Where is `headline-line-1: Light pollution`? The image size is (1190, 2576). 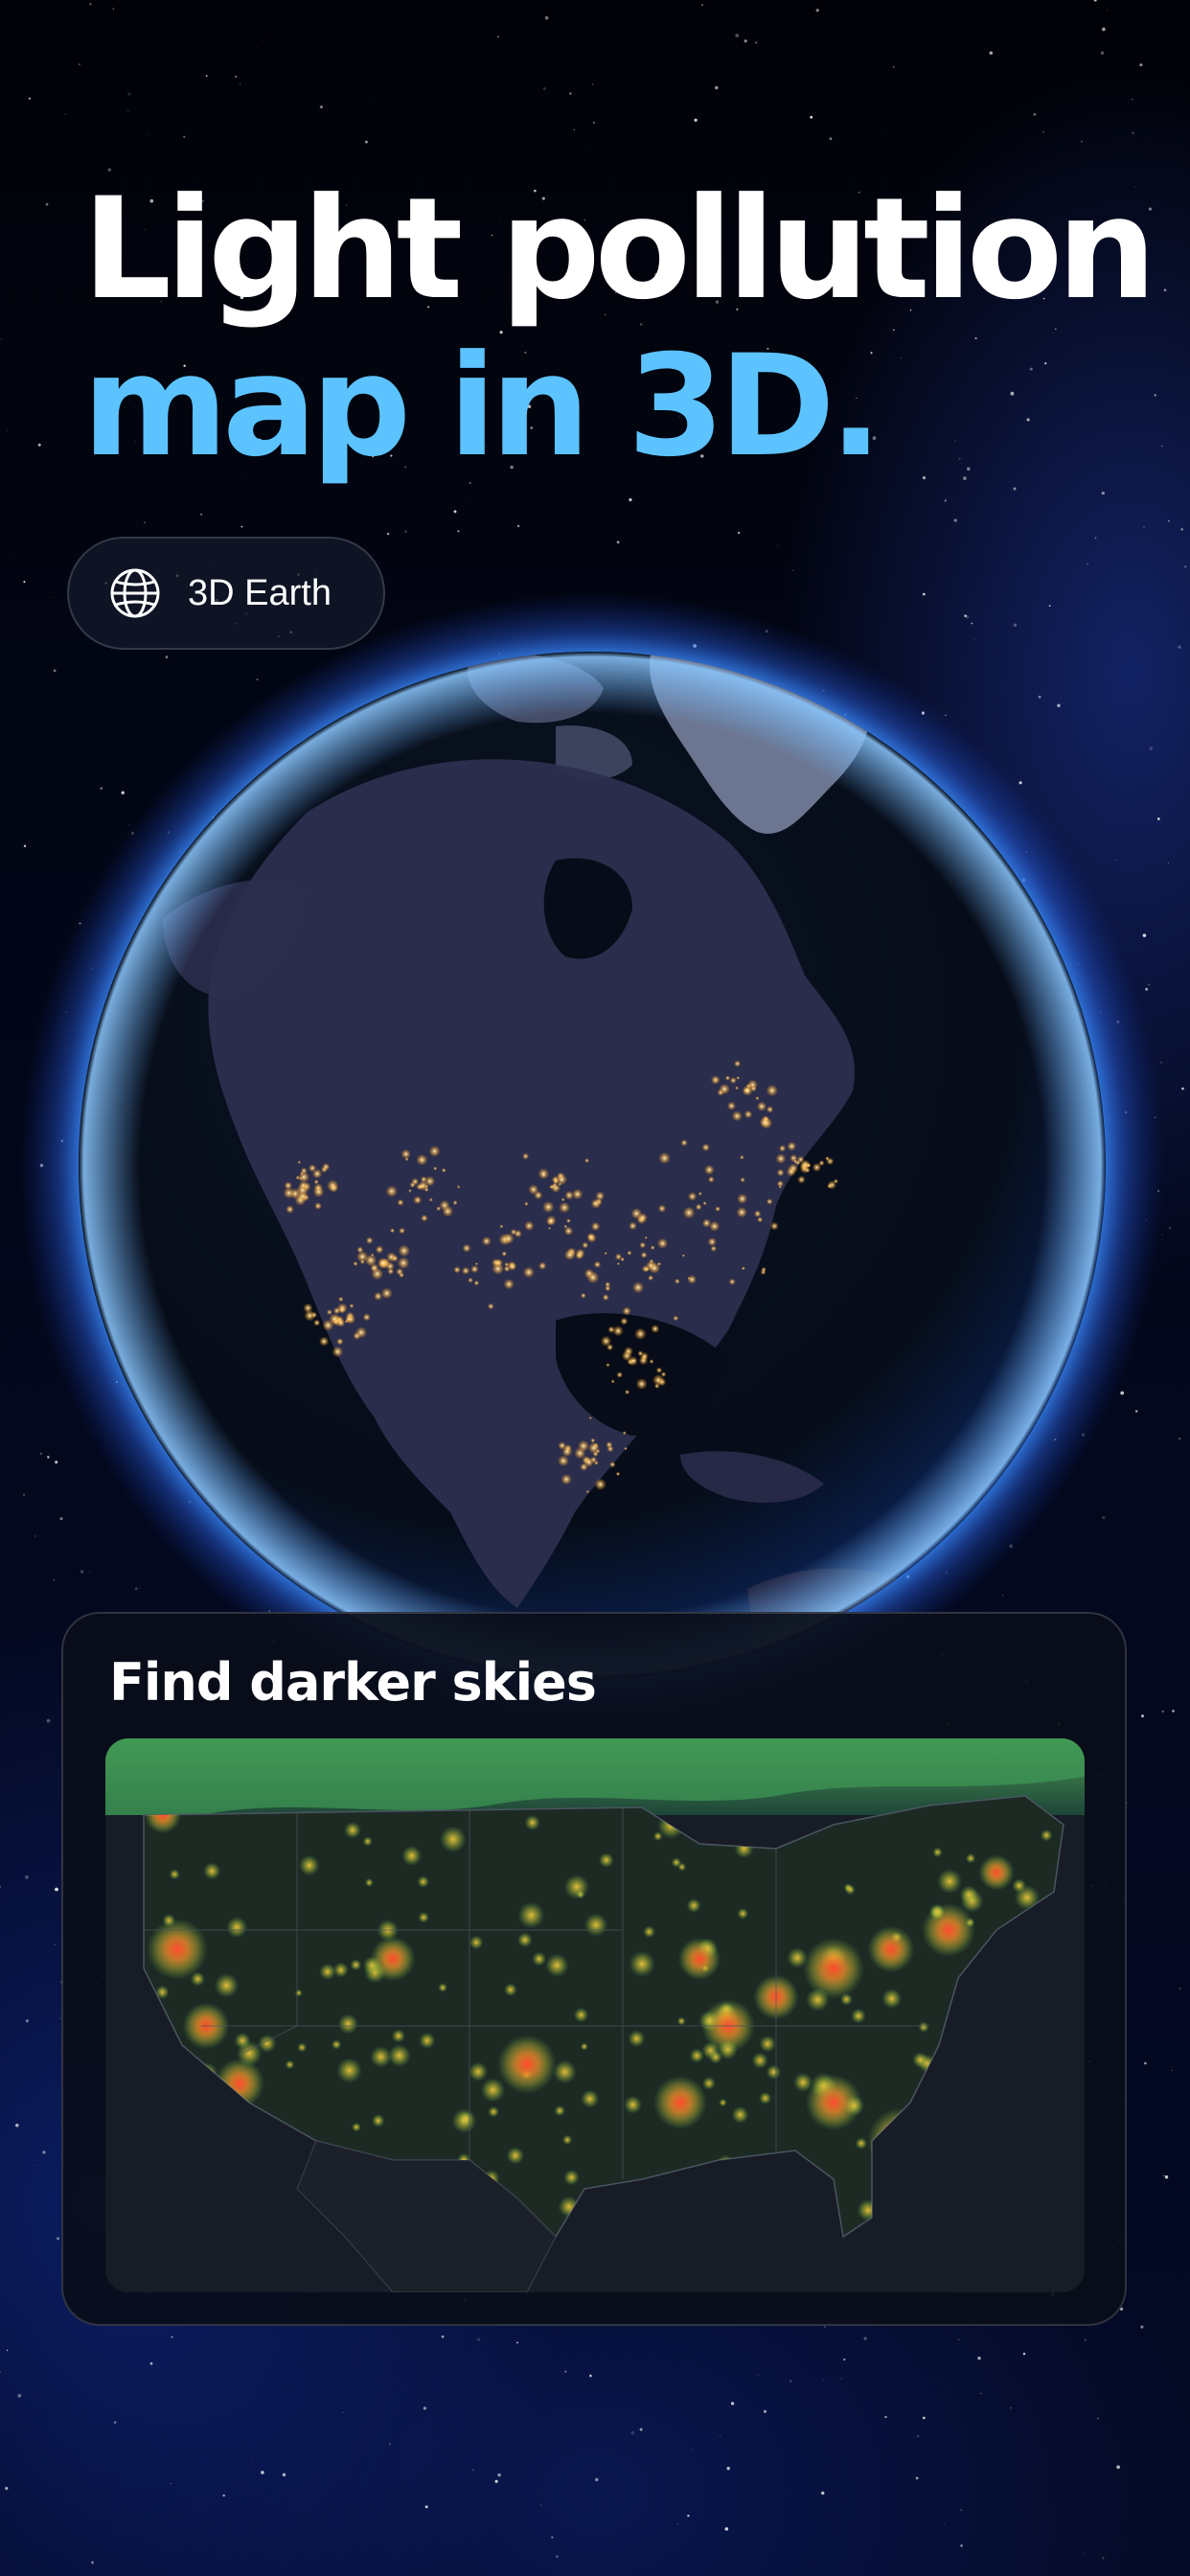 headline-line-1: Light pollution is located at coordinates (619, 249).